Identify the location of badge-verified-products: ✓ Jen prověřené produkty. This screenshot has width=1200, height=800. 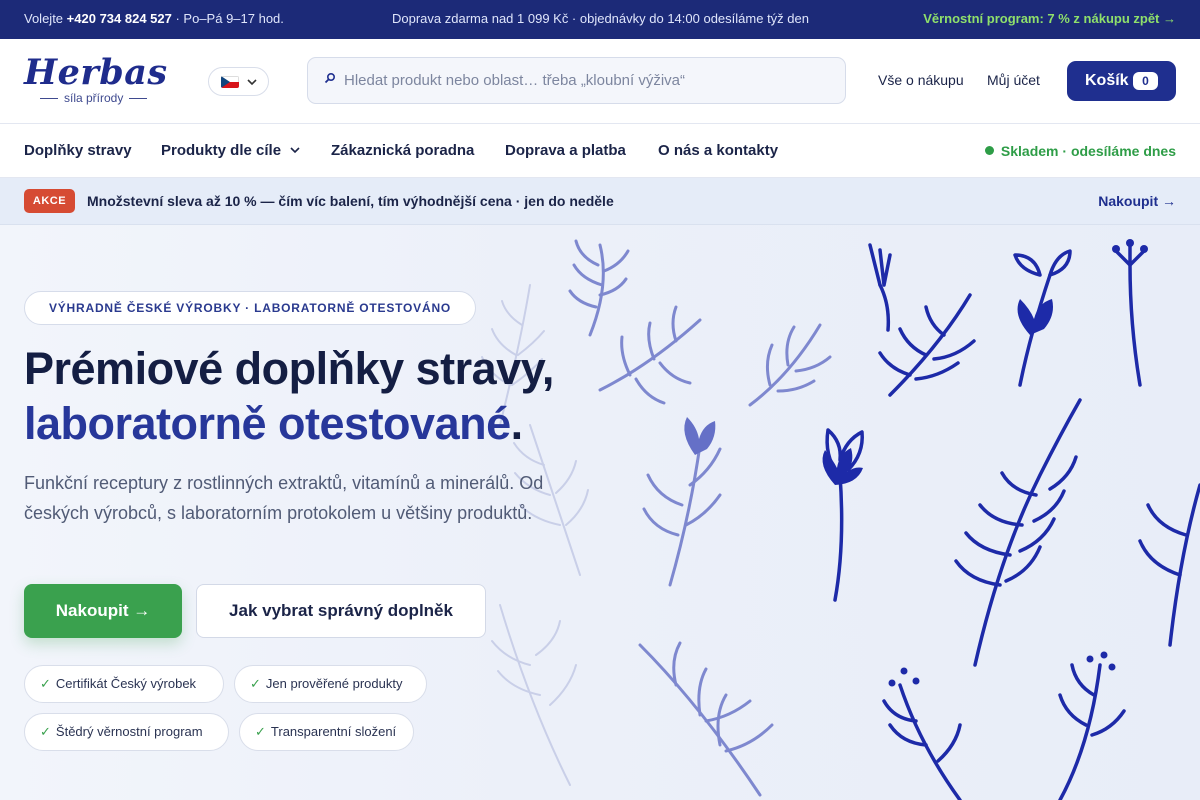
(330, 684).